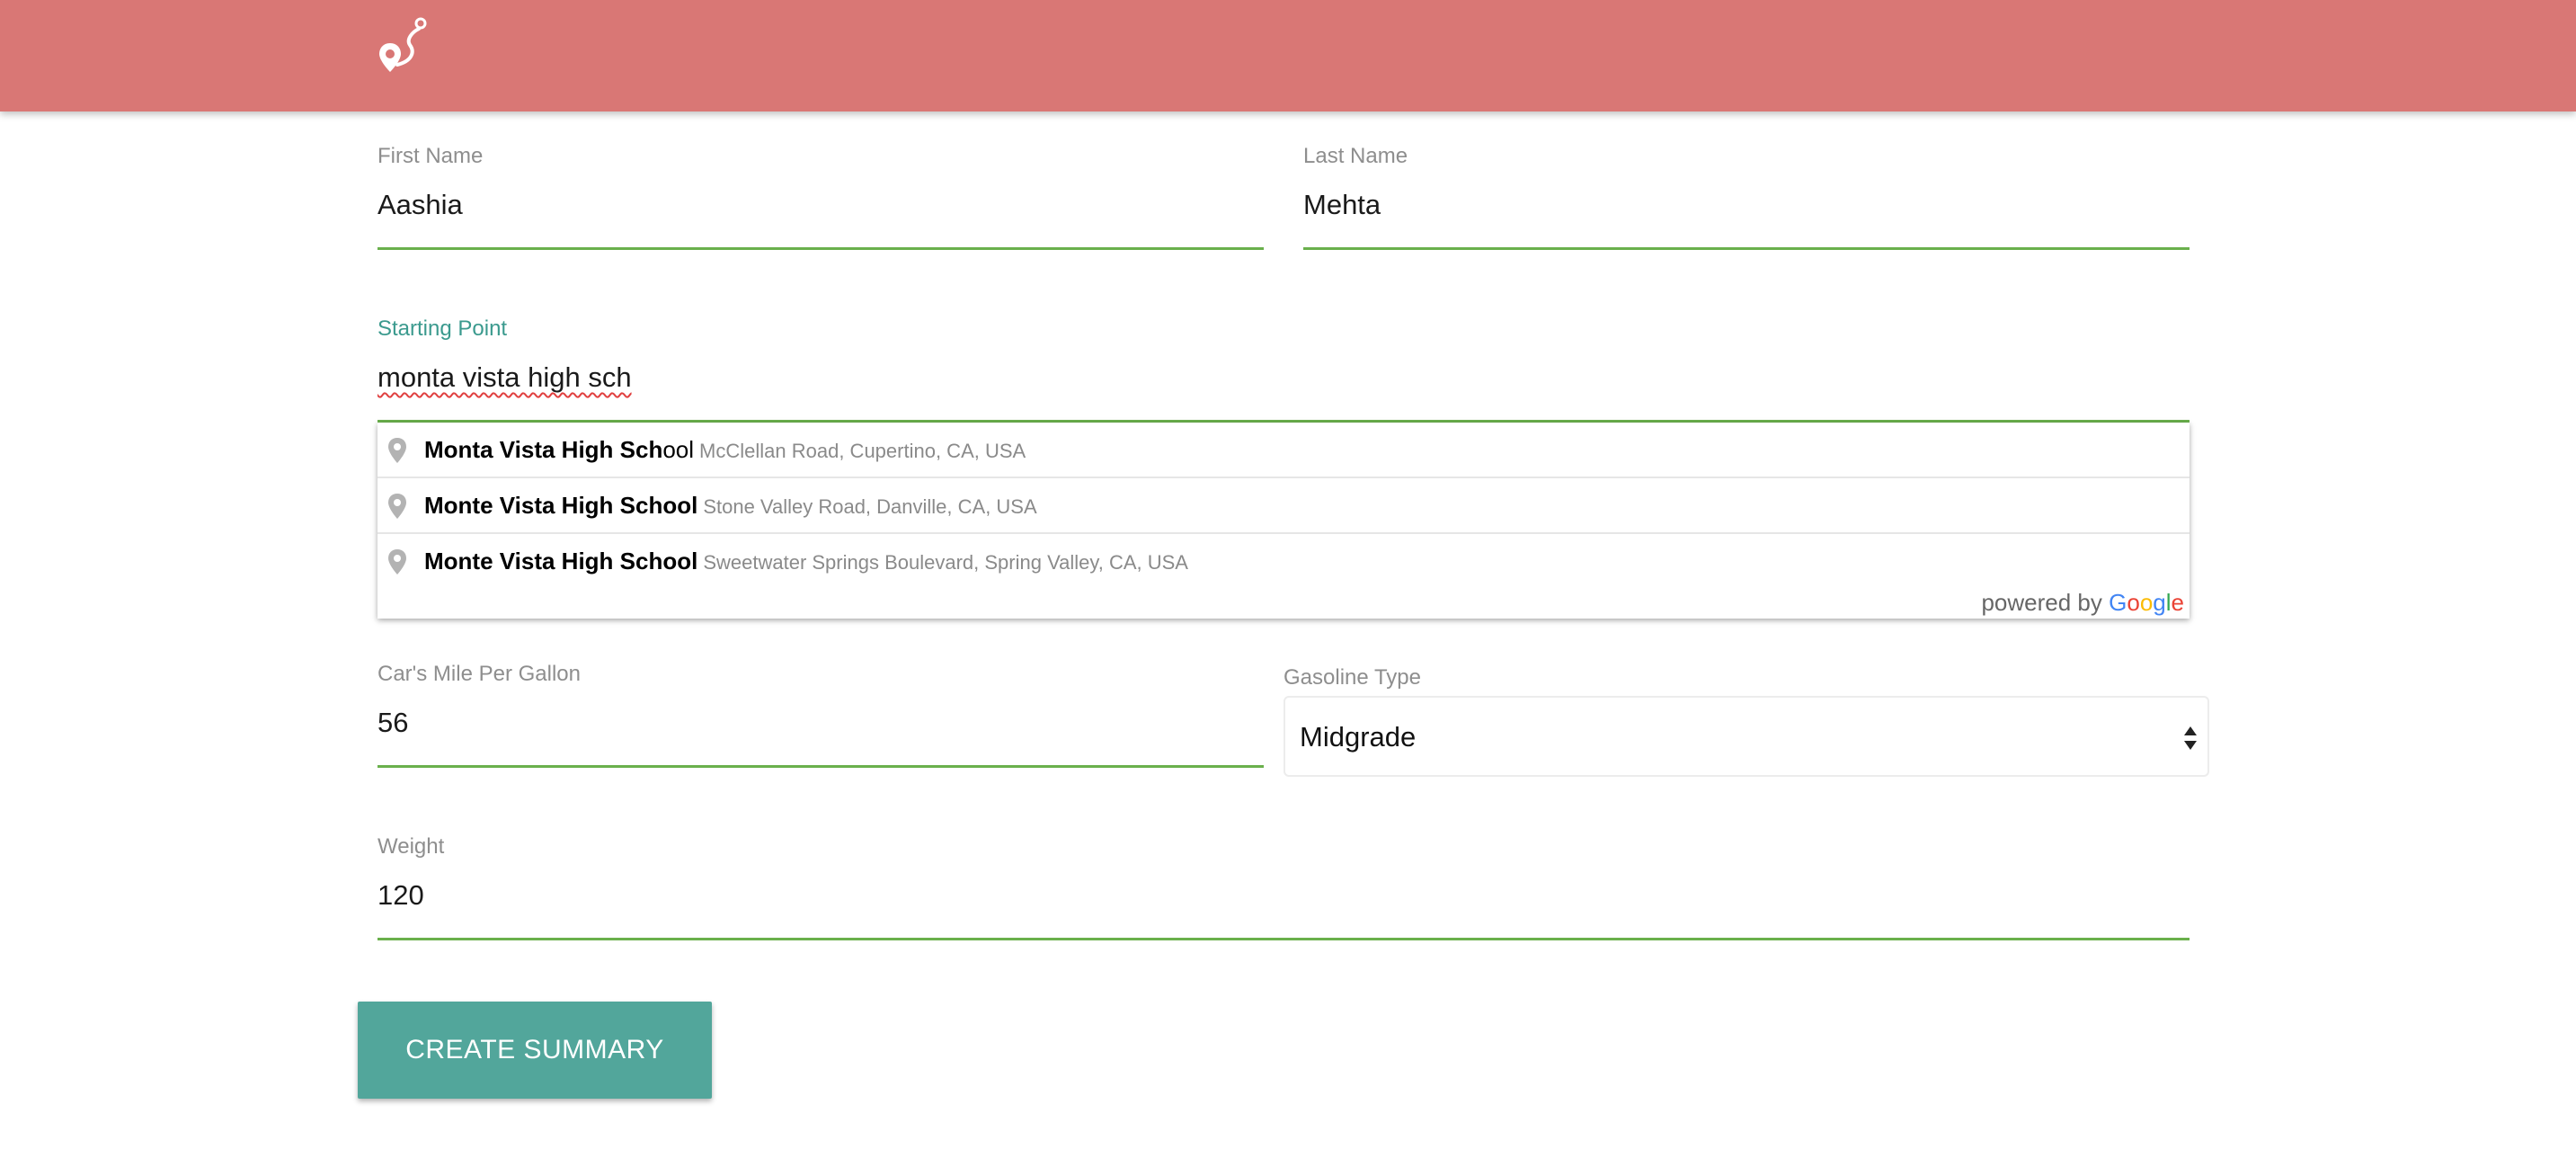  What do you see at coordinates (2190, 738) in the screenshot?
I see `select-arrows-icon` at bounding box center [2190, 738].